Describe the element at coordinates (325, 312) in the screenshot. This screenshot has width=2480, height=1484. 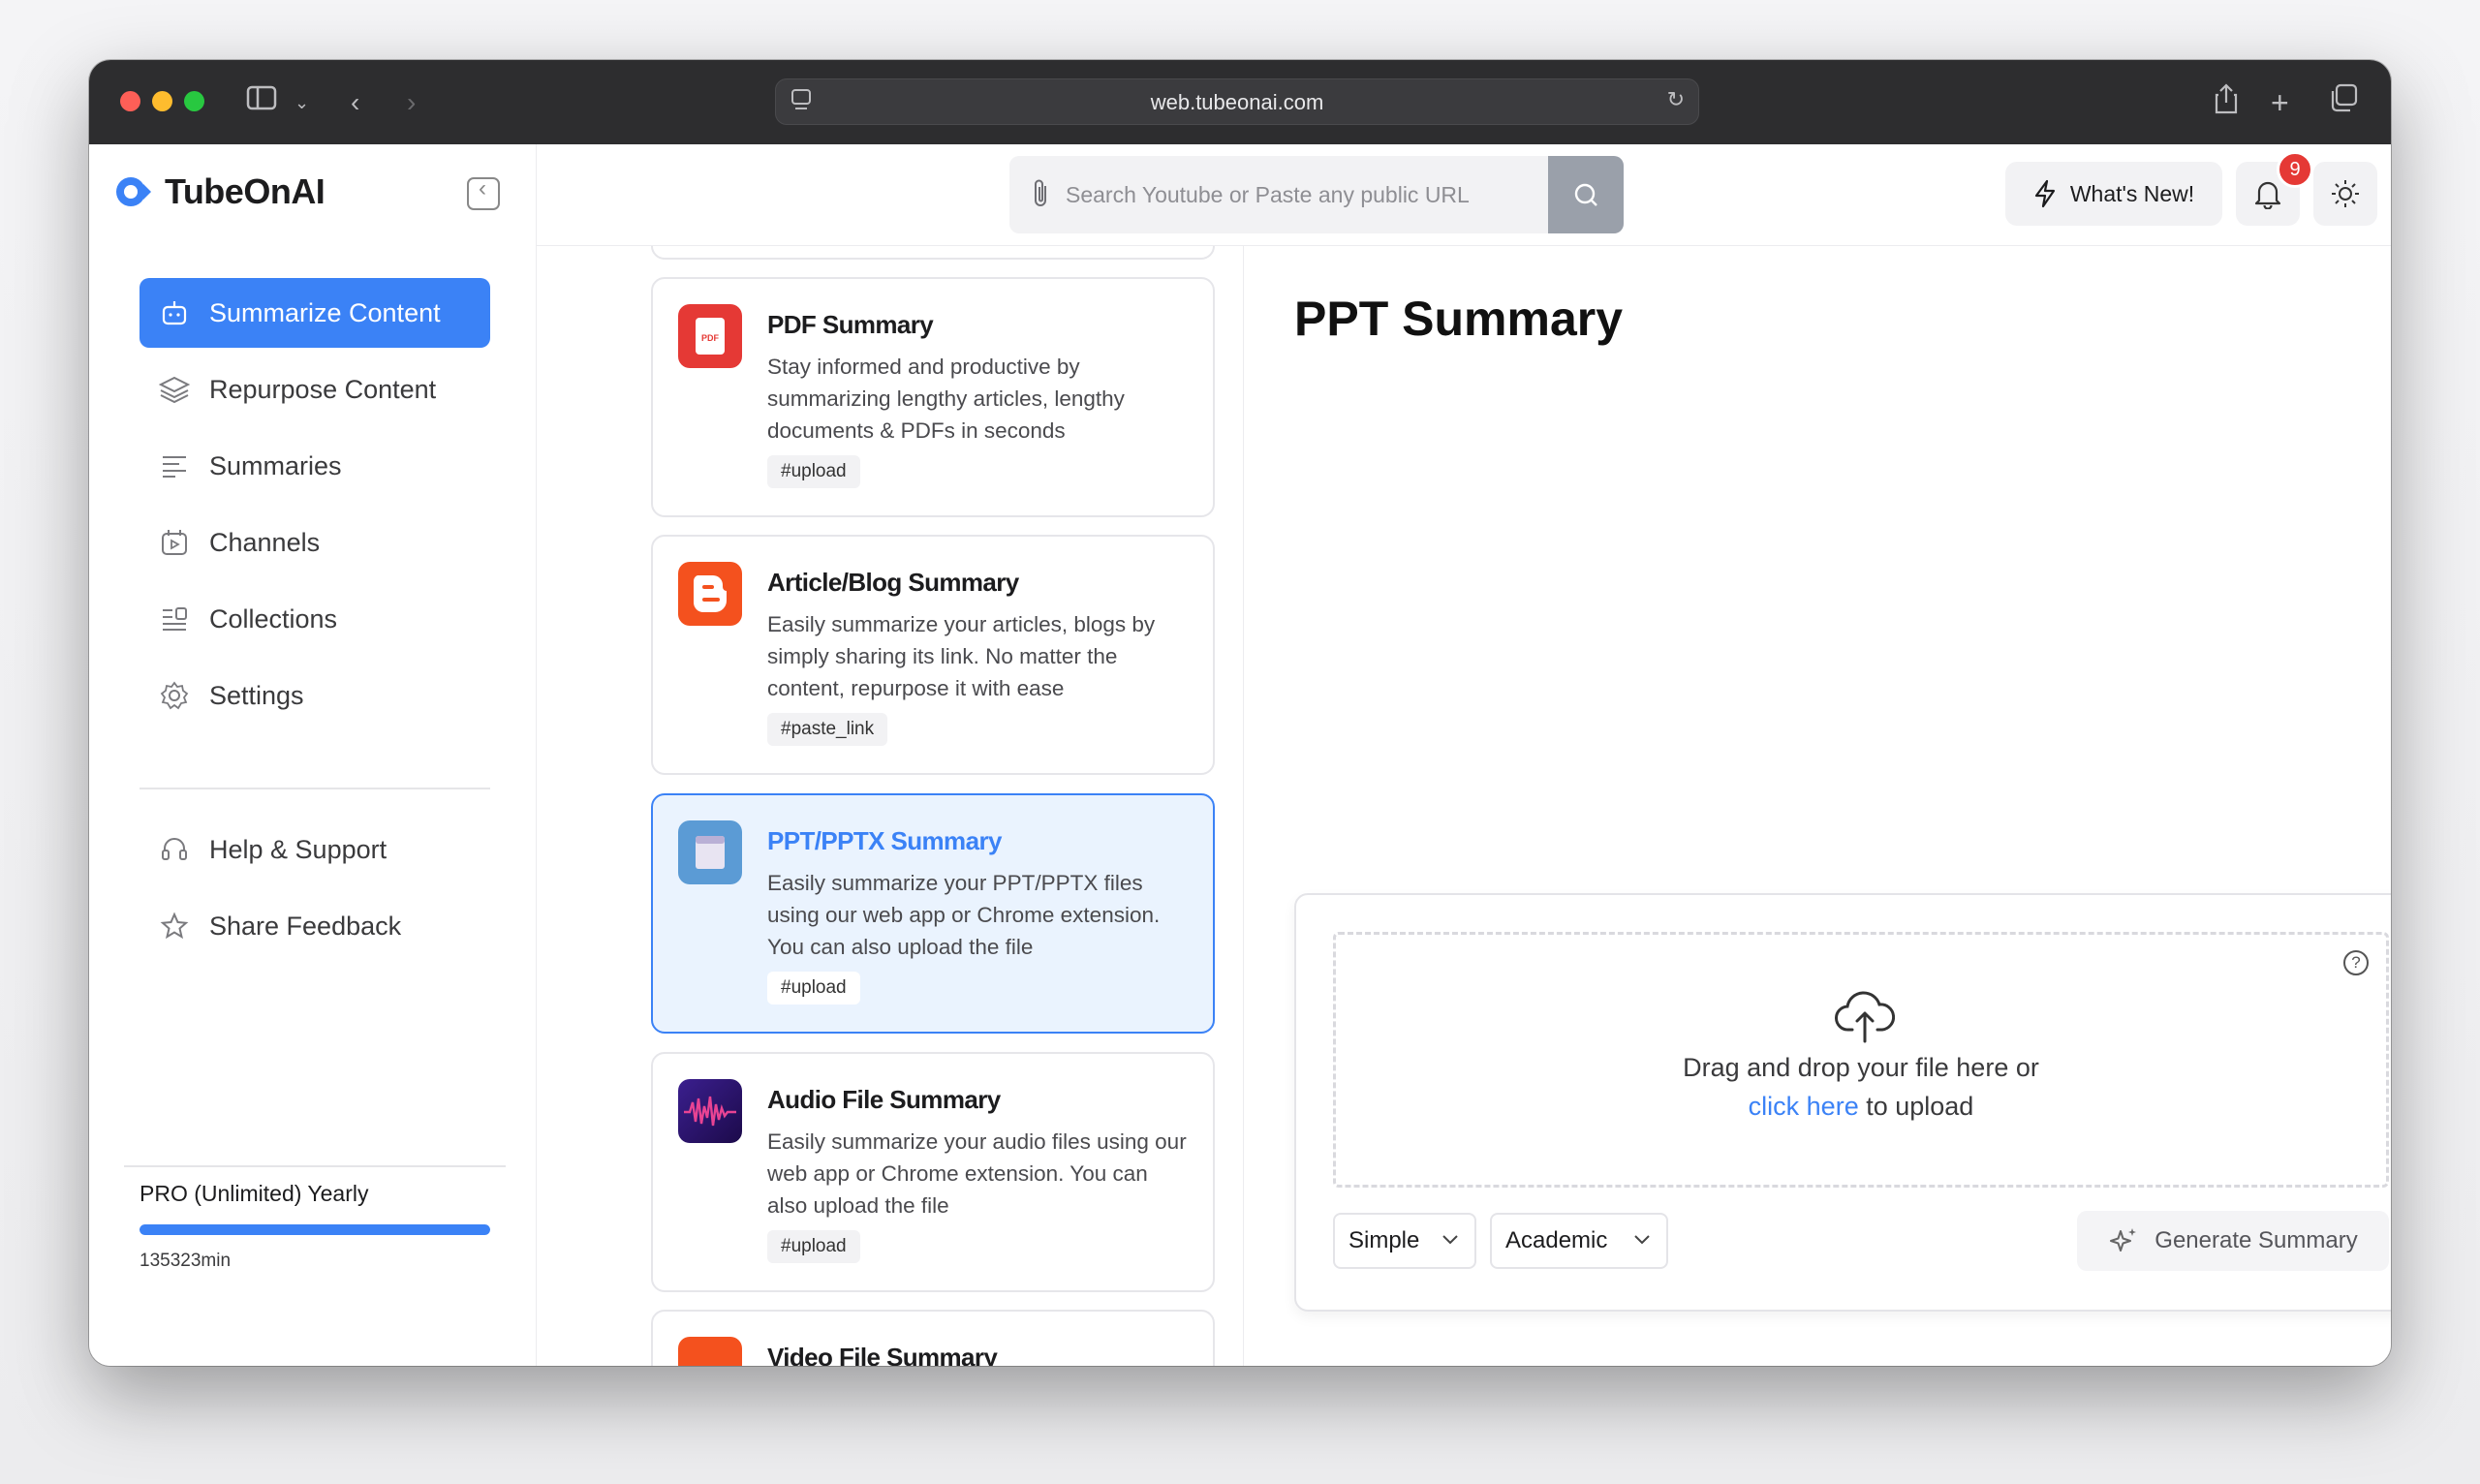
I see `sidebar-item-label: Summarize Content` at that location.